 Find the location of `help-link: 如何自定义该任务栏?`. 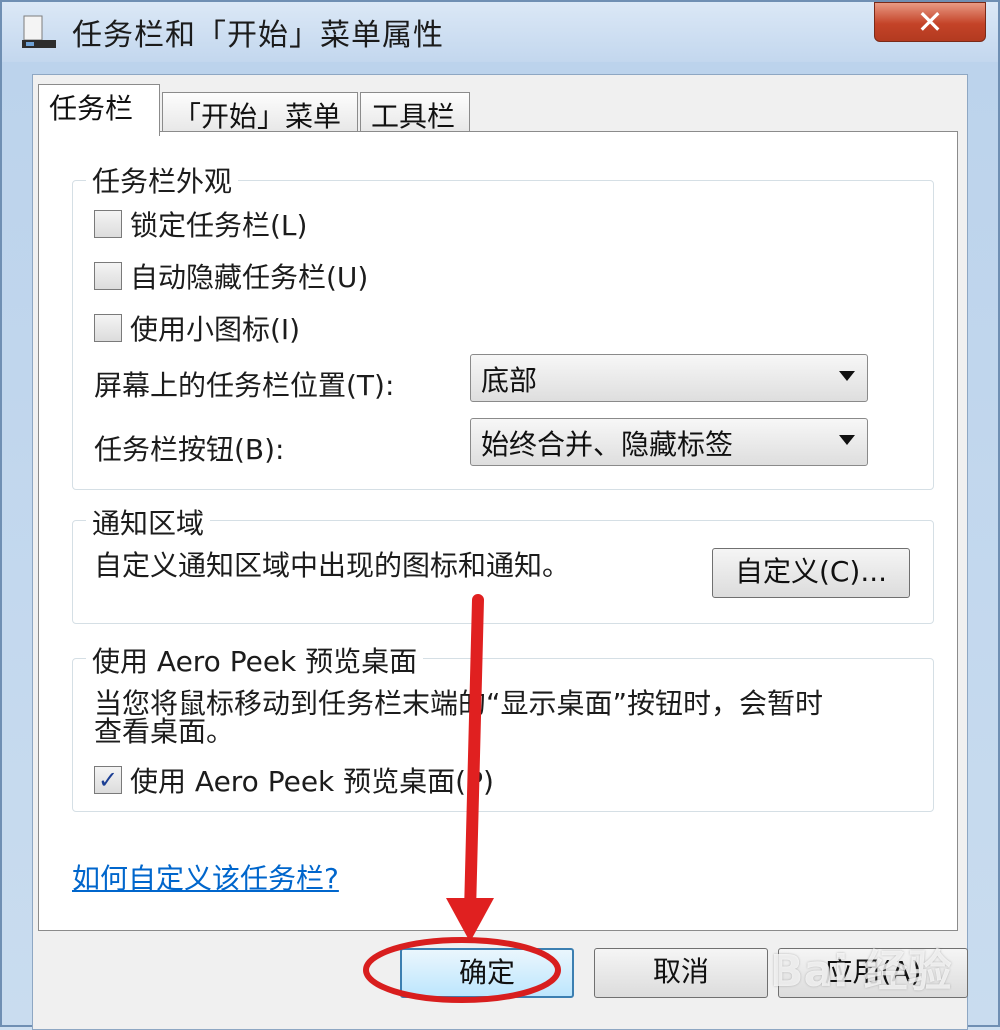

help-link: 如何自定义该任务栏? is located at coordinates (205, 877).